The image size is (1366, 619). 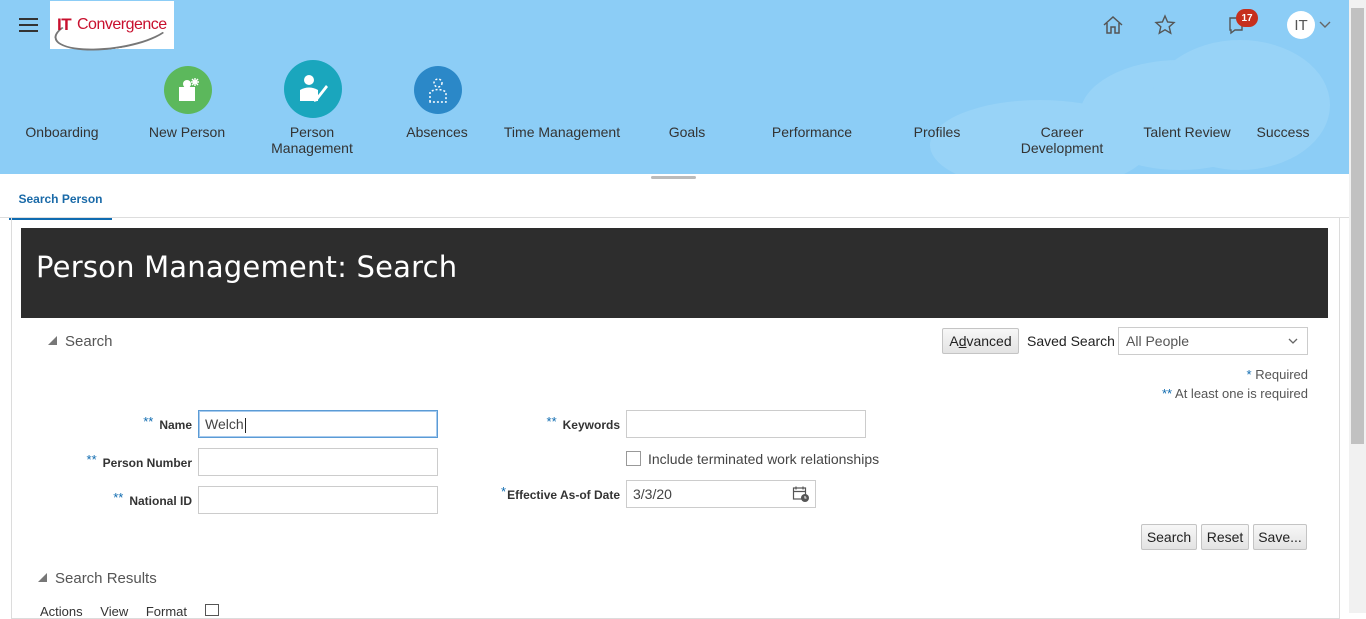 What do you see at coordinates (160, 501) in the screenshot?
I see `national-id-label-text: National ID` at bounding box center [160, 501].